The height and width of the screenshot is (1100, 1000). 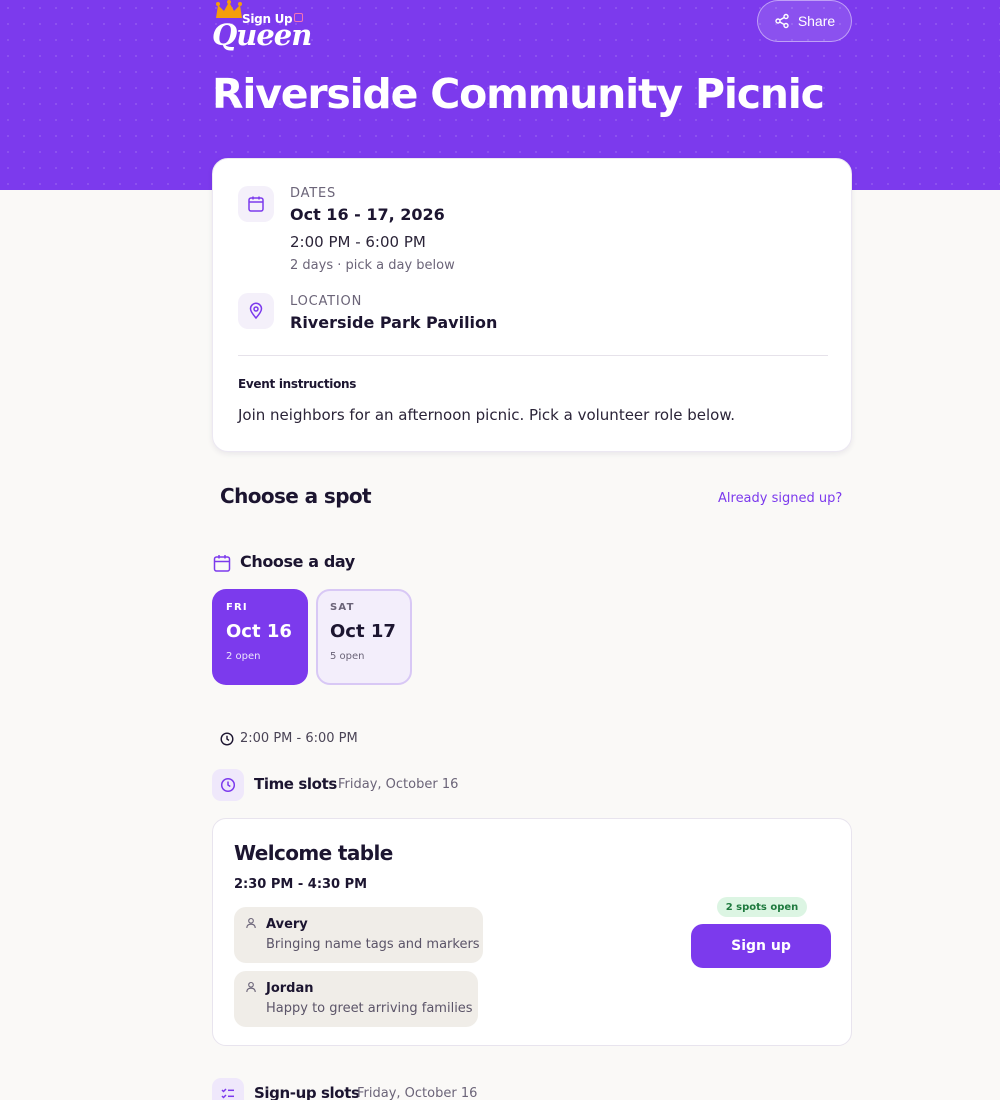 What do you see at coordinates (417, 1093) in the screenshot?
I see `signup-slots-date: Friday, October 16` at bounding box center [417, 1093].